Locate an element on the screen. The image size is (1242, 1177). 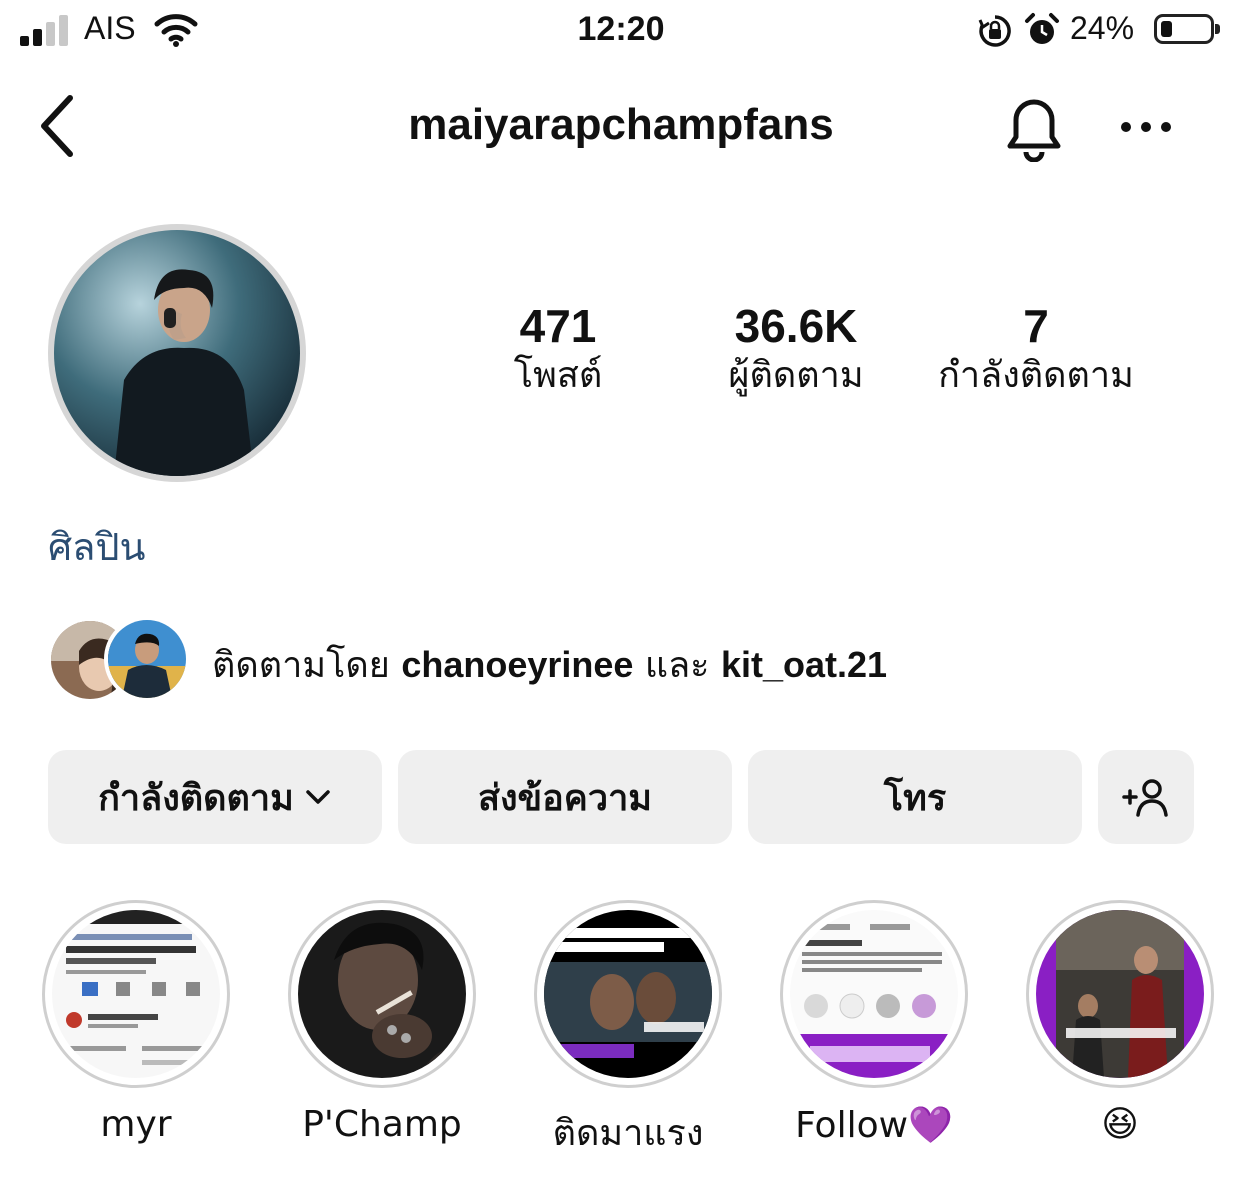
status-bar: AIS 12:20 24% is located at coordinates (621, 32).